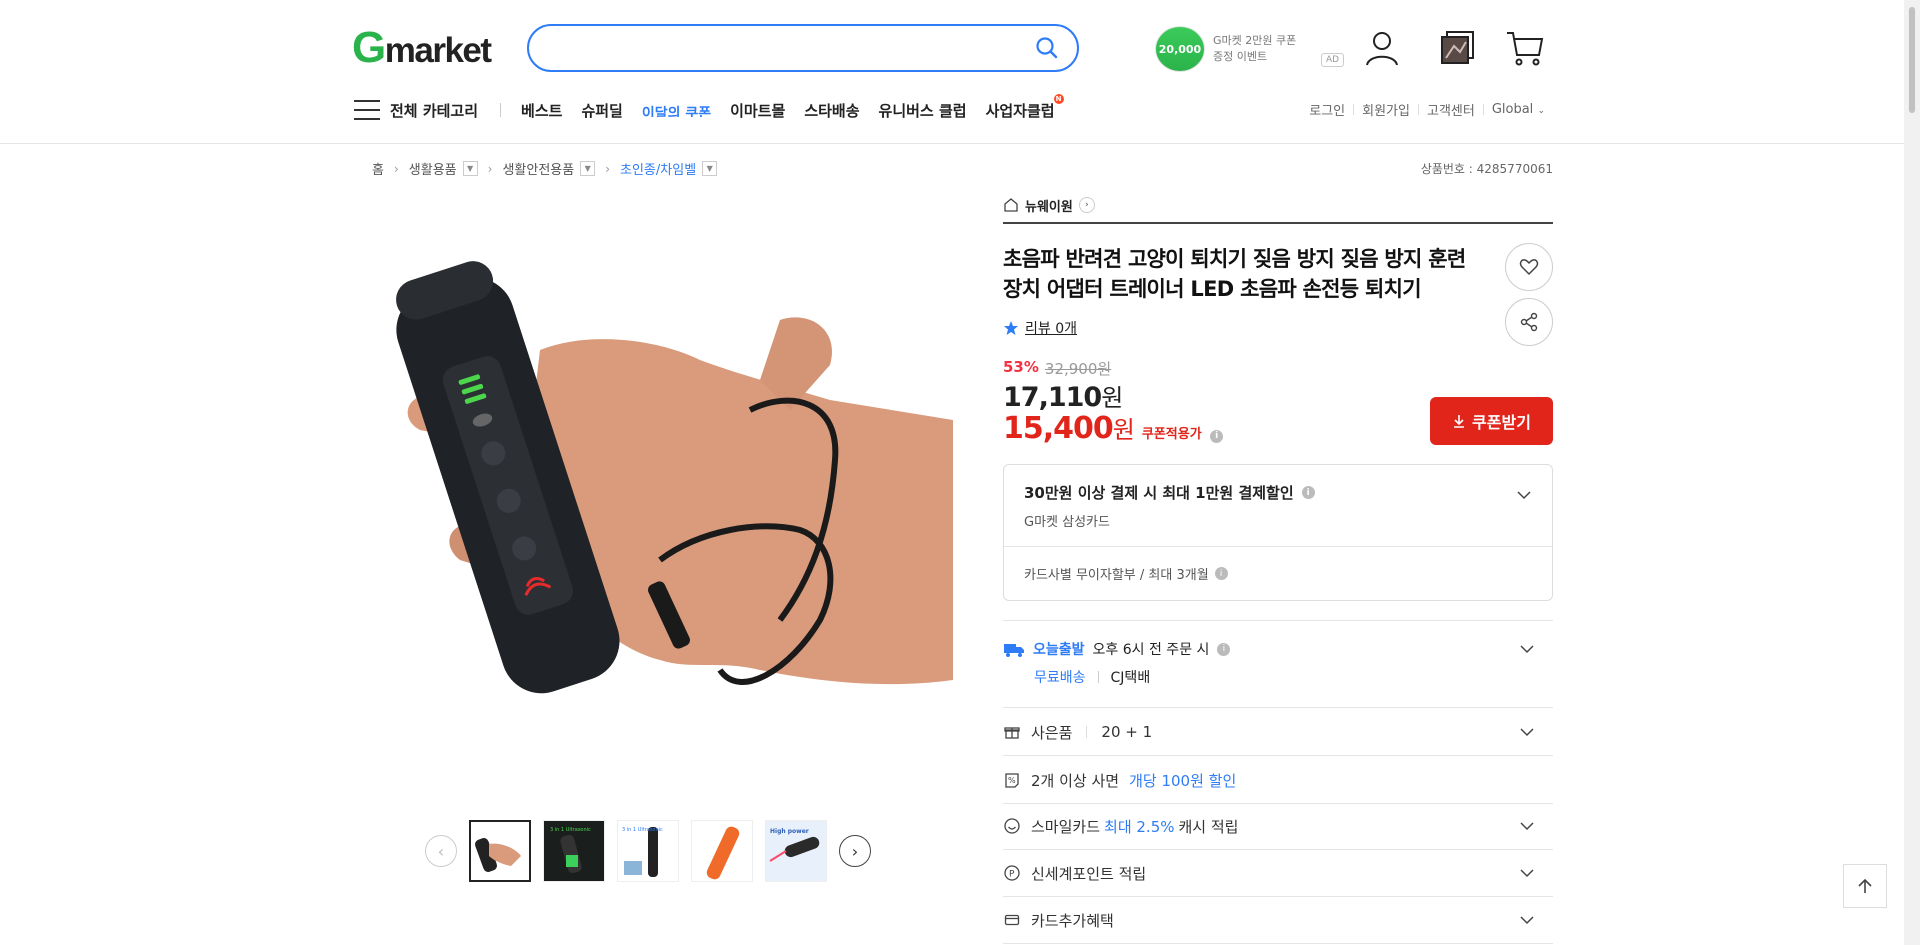 This screenshot has width=1920, height=945. Describe the element at coordinates (1063, 397) in the screenshot. I see `sale-price: 17,110원` at that location.